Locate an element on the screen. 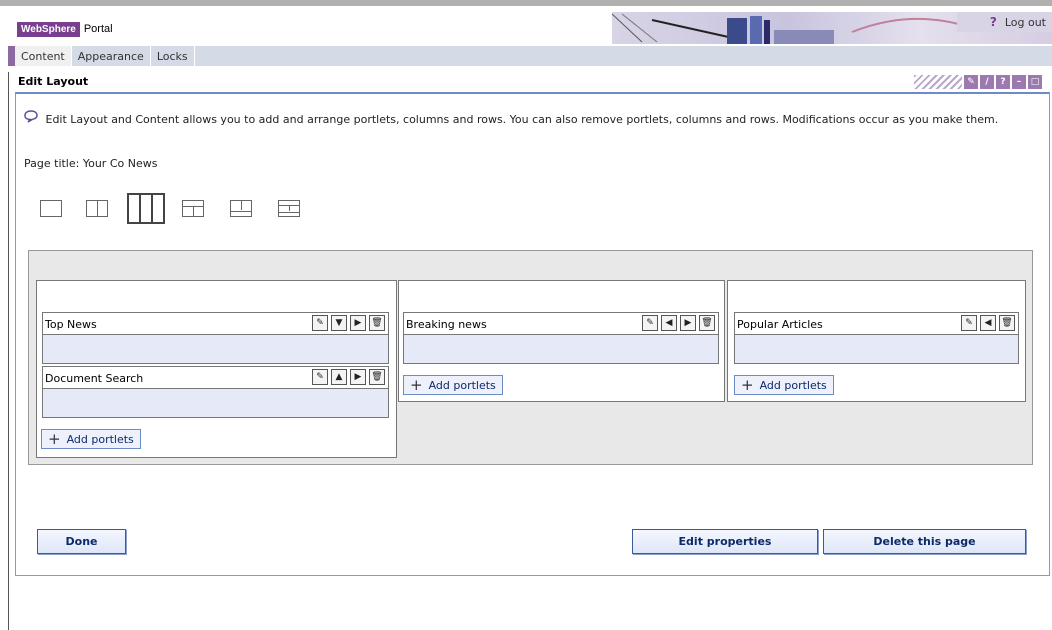 This screenshot has width=1052, height=630. portlet-name: Breaking news is located at coordinates (446, 324).